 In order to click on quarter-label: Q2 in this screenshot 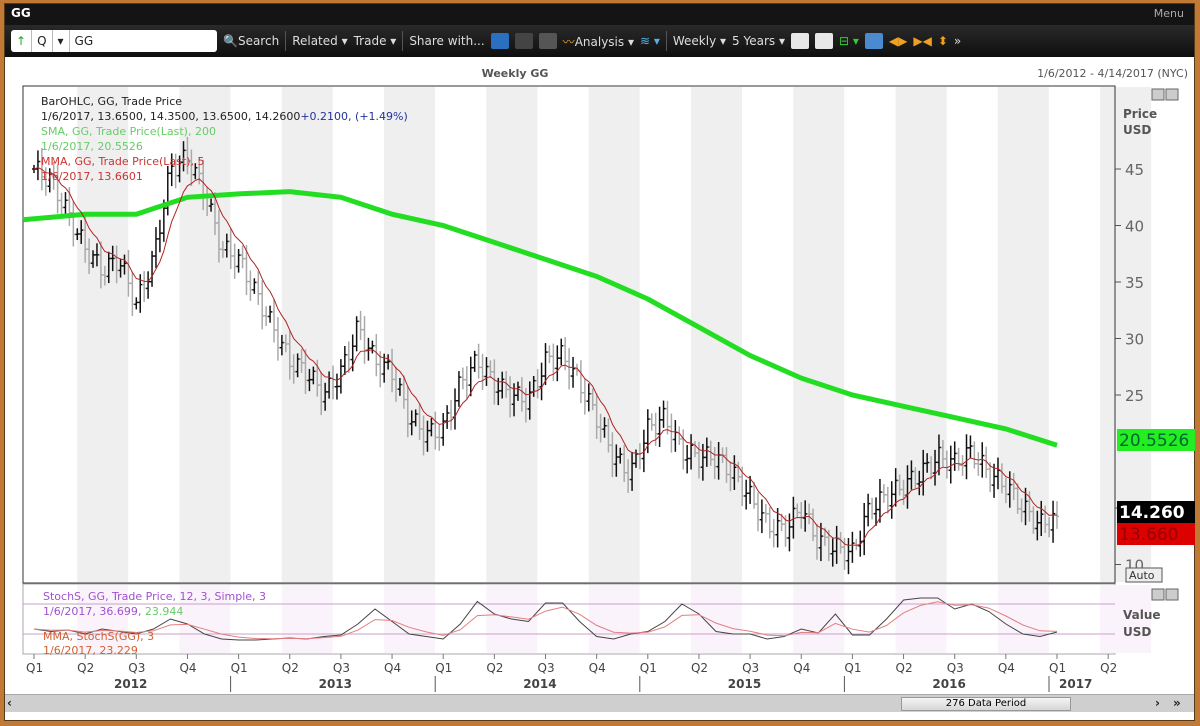, I will do `click(494, 668)`.